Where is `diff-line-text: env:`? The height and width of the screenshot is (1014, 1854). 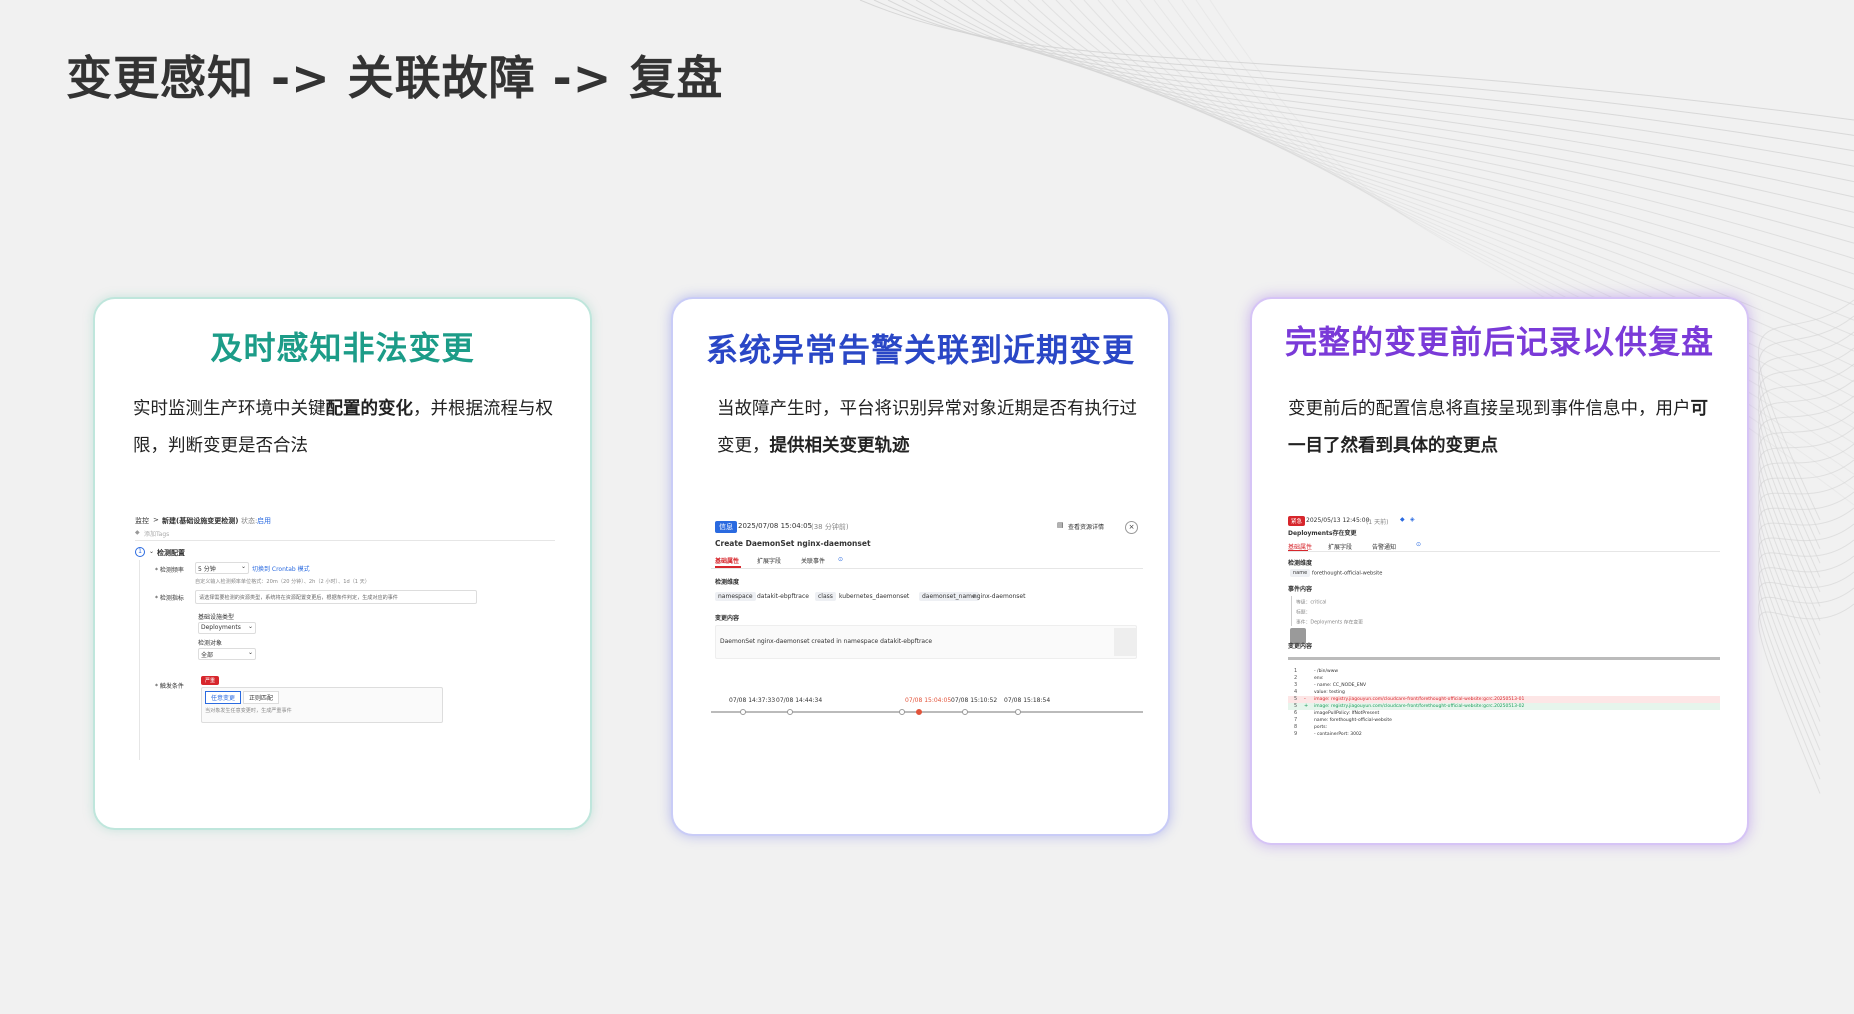
diff-line-text: env: is located at coordinates (1319, 678).